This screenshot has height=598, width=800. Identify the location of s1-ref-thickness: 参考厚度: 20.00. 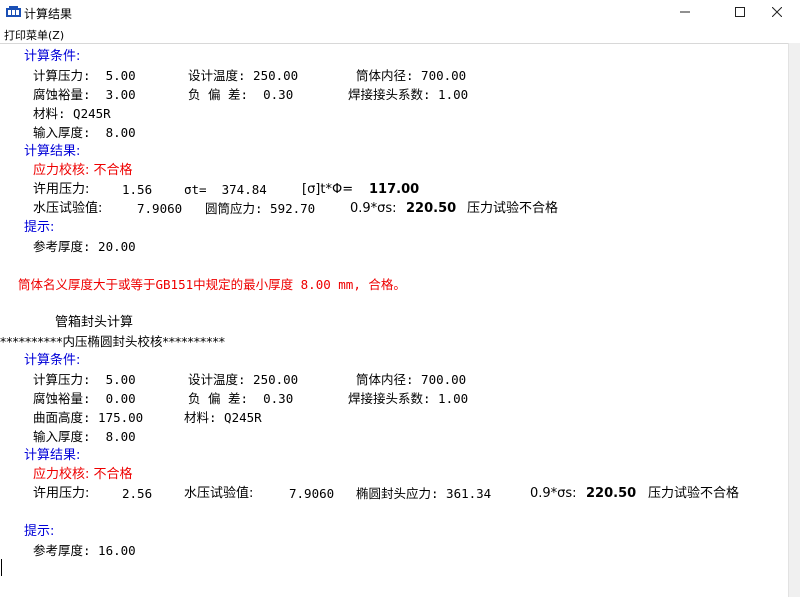
(84, 246).